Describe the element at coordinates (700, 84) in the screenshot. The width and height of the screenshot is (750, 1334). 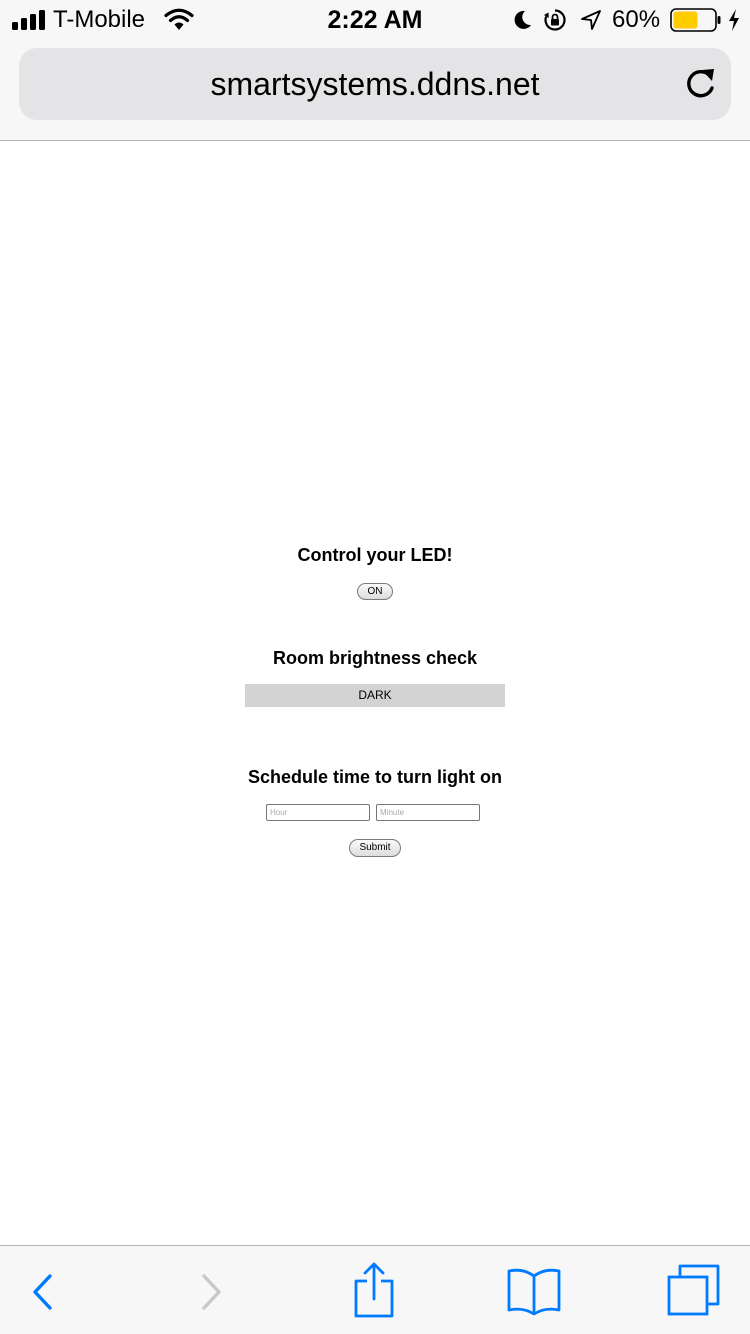
I see `reload-icon` at that location.